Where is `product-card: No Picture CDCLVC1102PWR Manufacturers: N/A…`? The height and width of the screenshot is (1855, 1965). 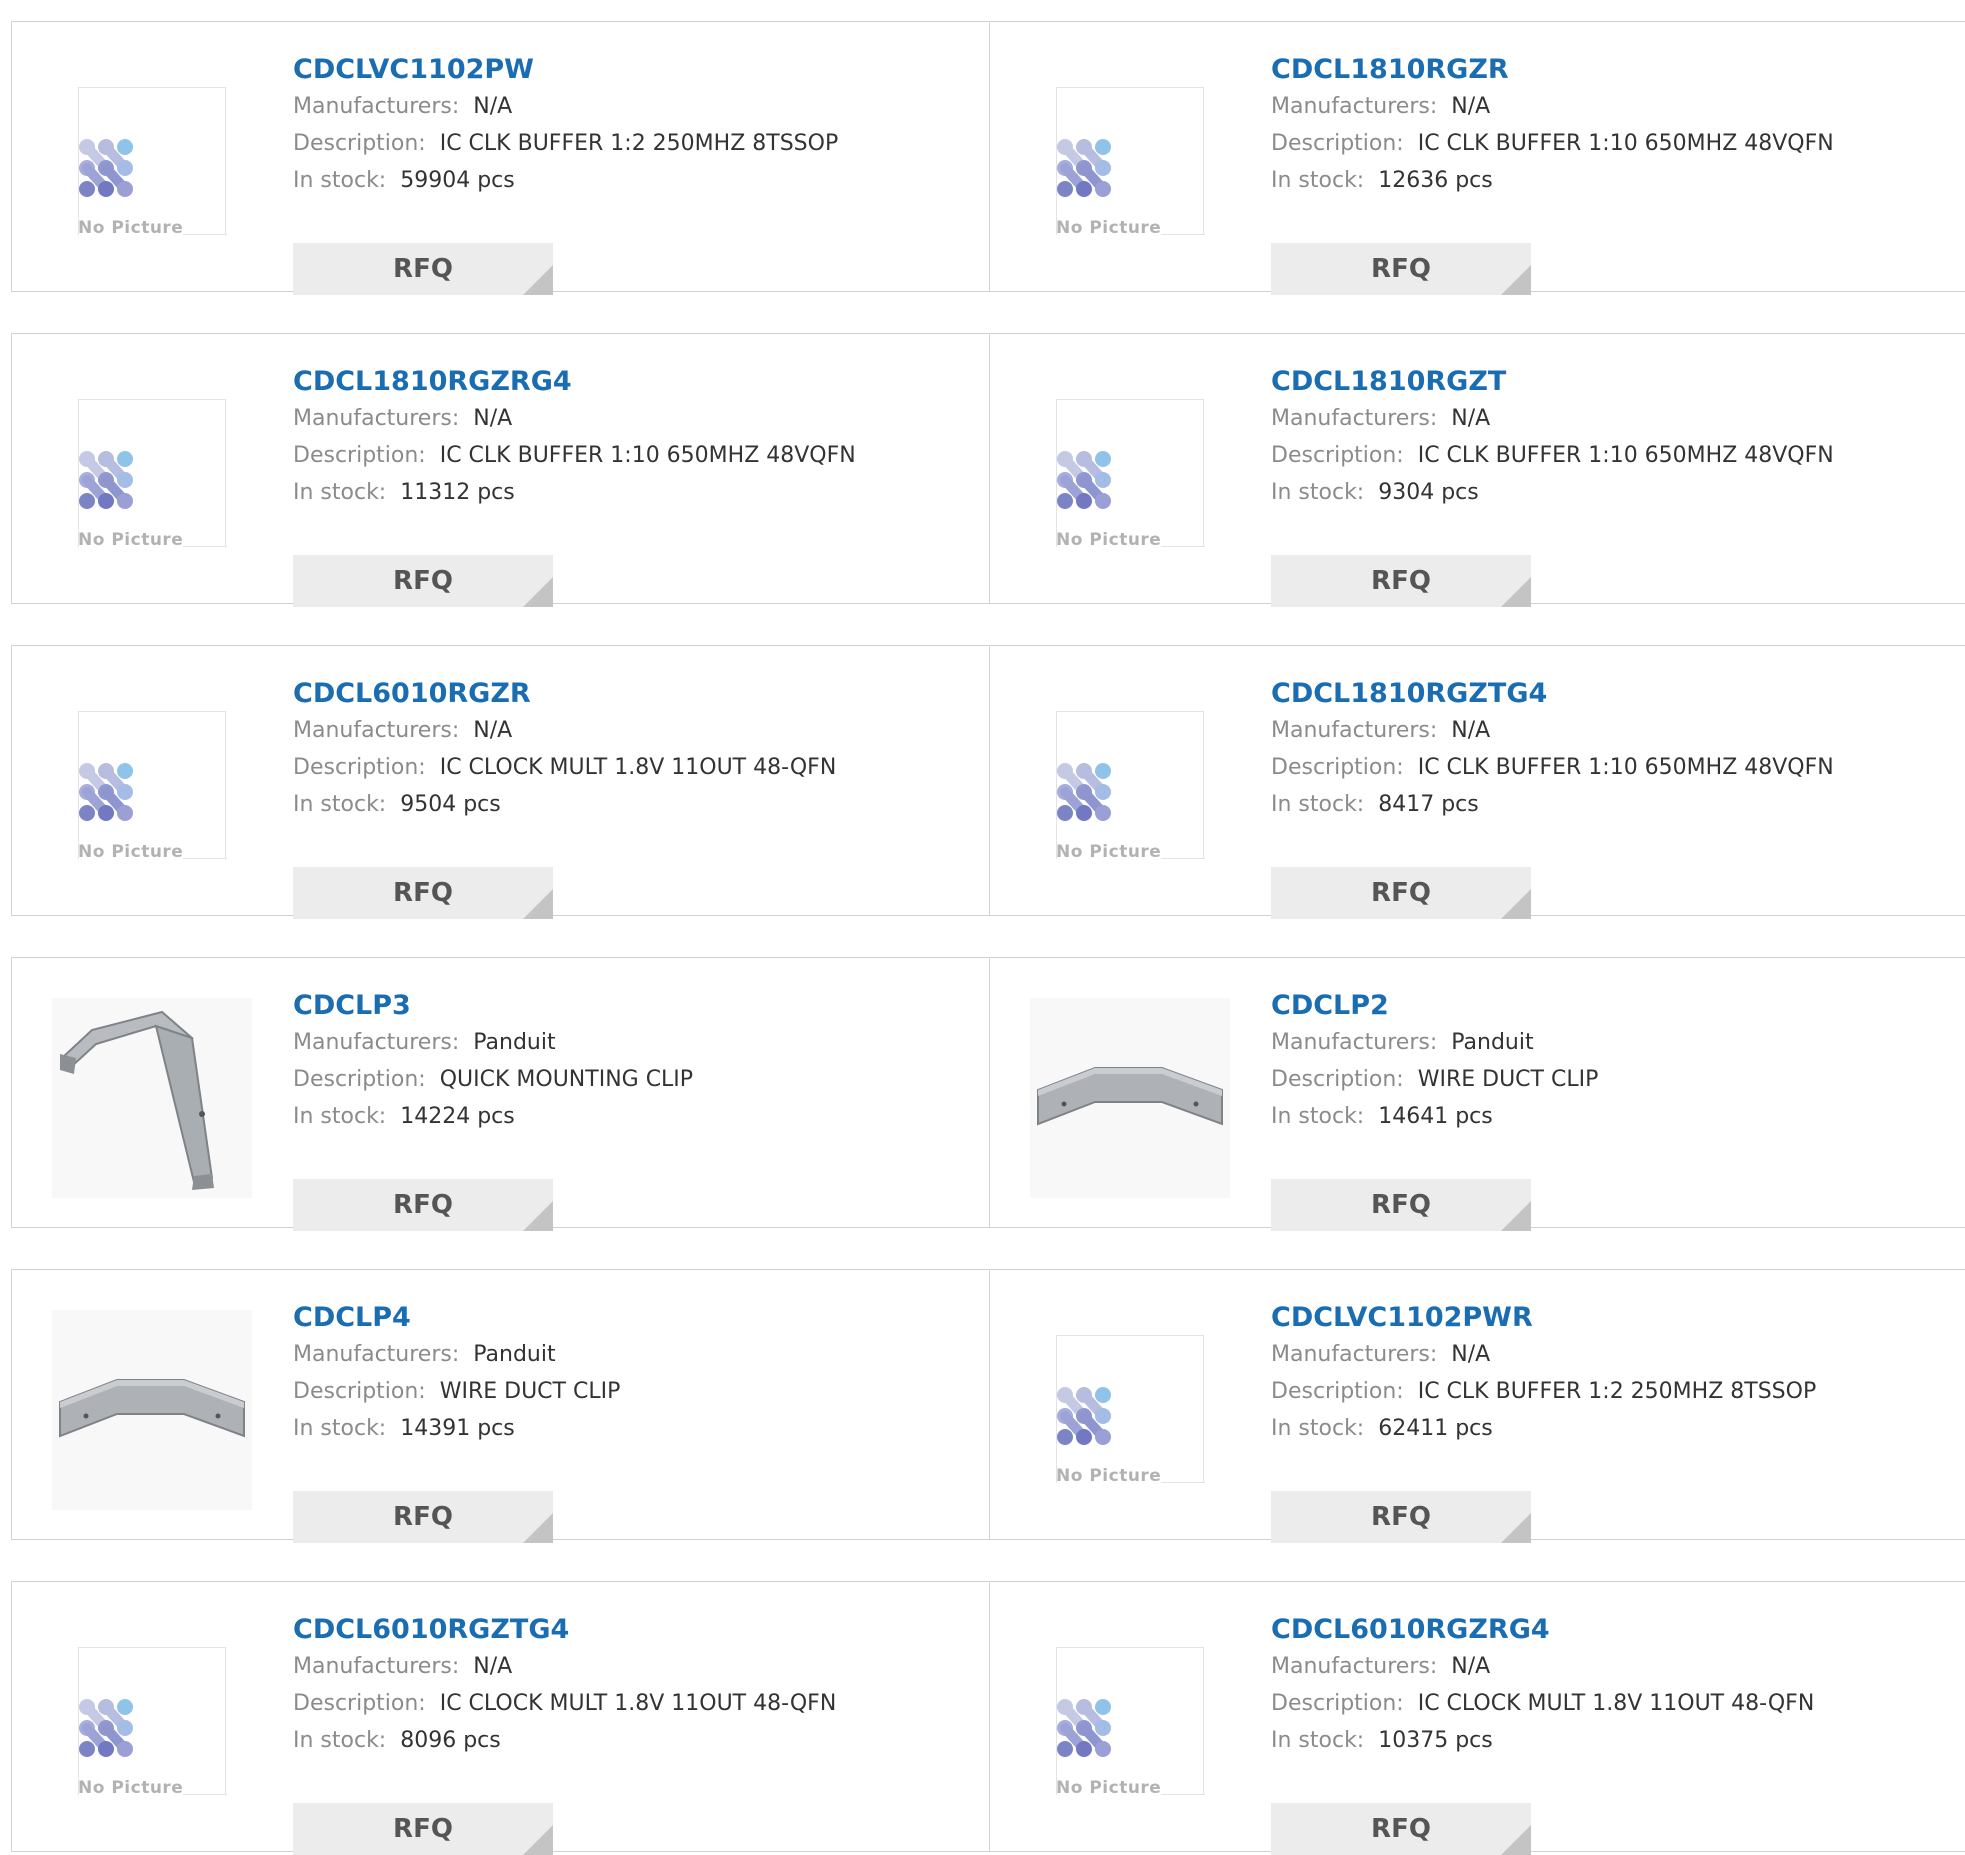
product-card: No Picture CDCLVC1102PWR Manufacturers: N/A… is located at coordinates (1477, 1406).